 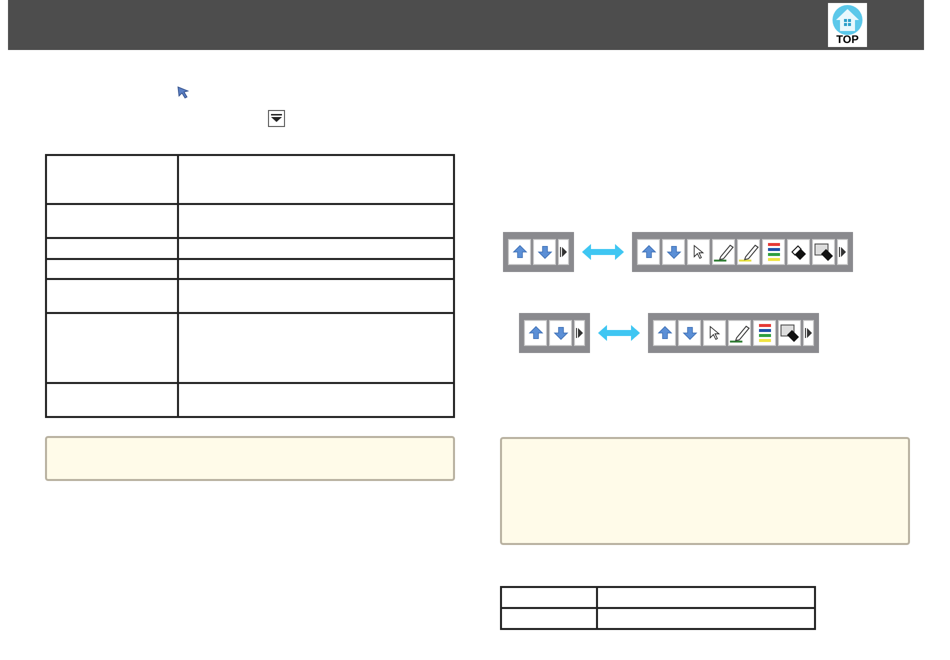 What do you see at coordinates (276, 118) in the screenshot?
I see `menu-icon` at bounding box center [276, 118].